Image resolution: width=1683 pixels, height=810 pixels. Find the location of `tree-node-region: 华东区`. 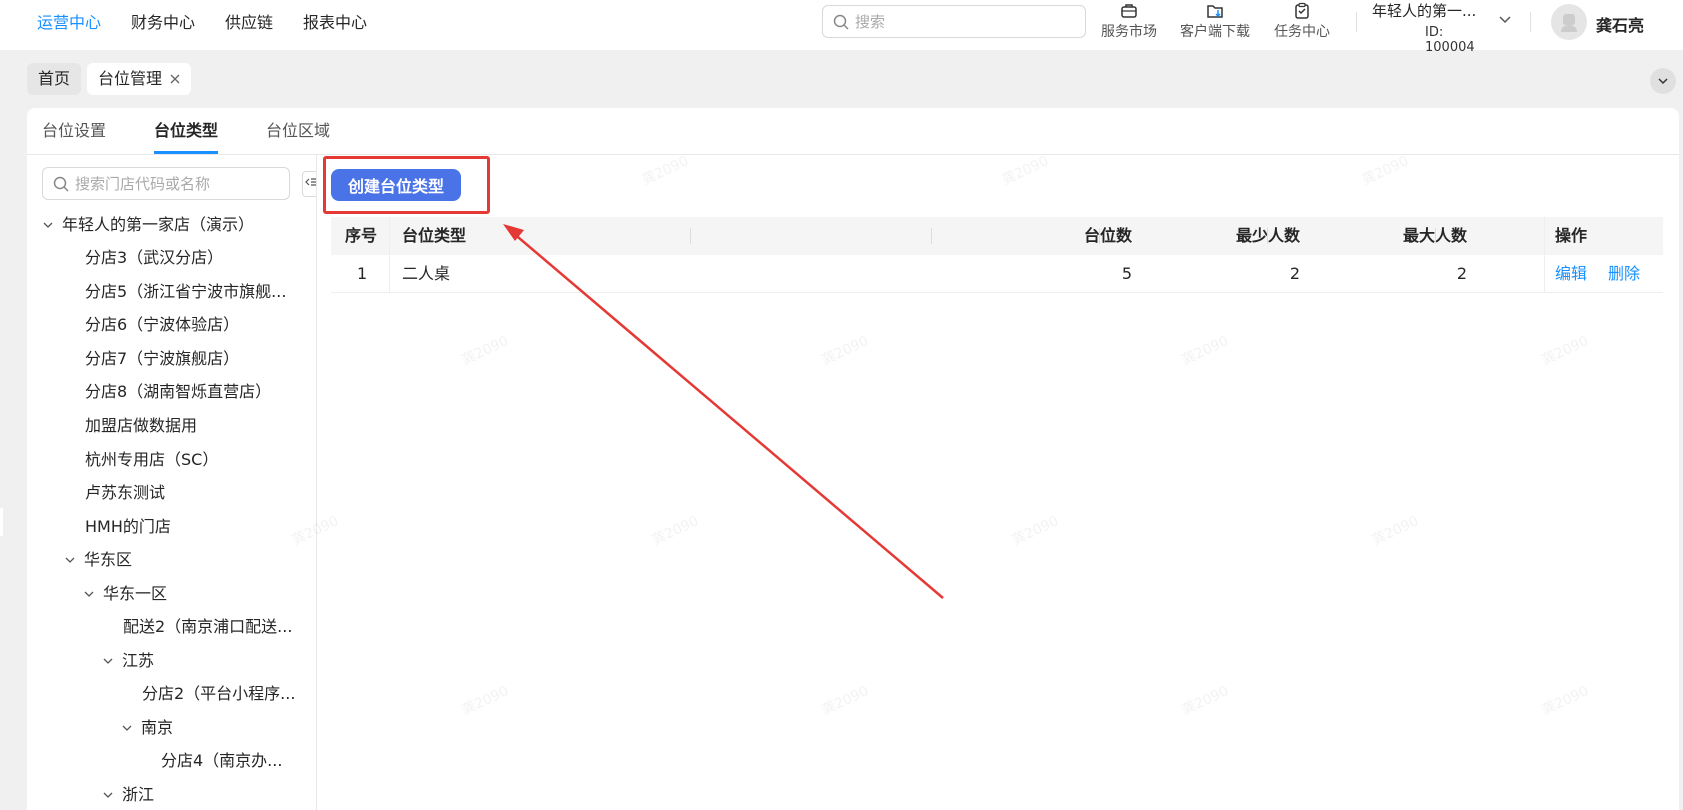

tree-node-region: 华东区 is located at coordinates (98, 560).